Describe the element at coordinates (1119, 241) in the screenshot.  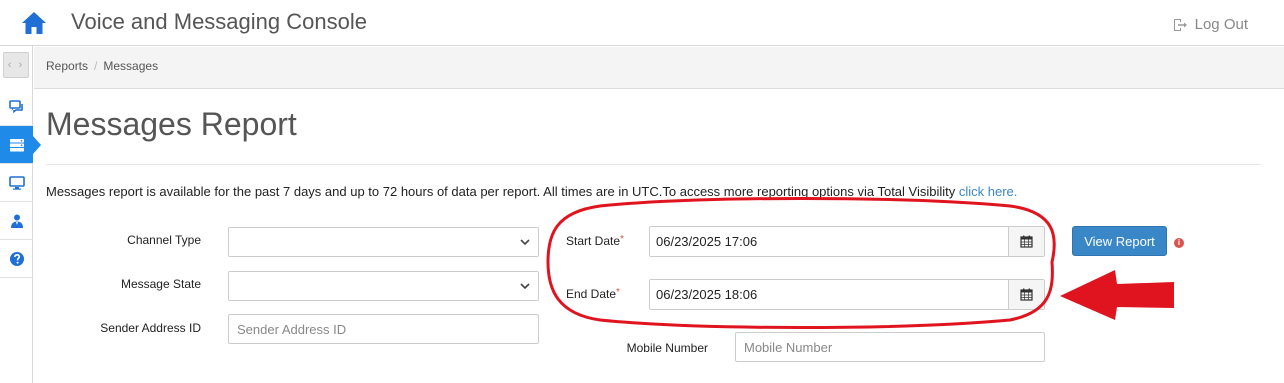
I see `view-report-button: View Report` at that location.